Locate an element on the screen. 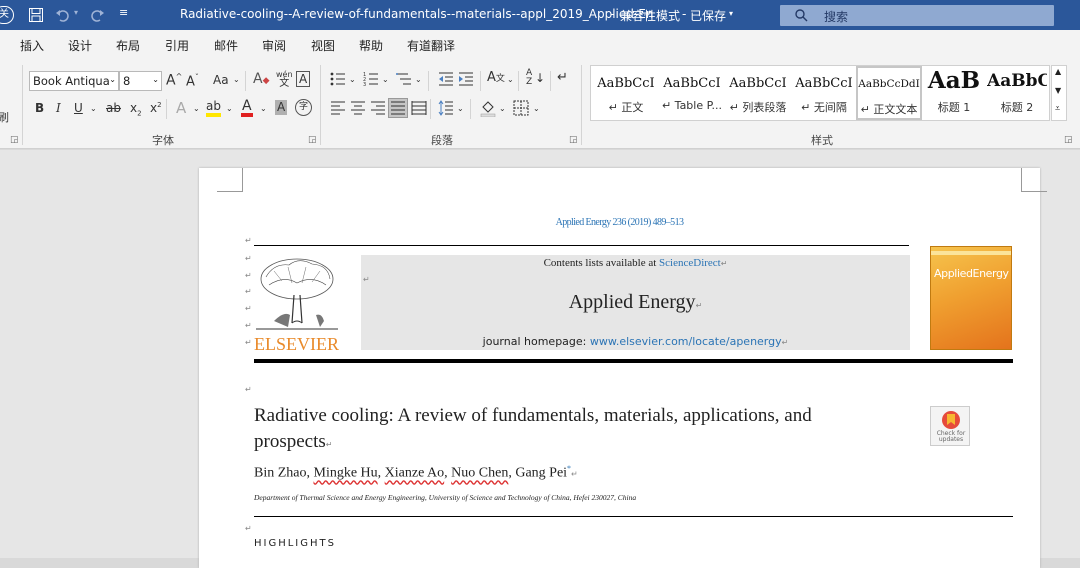 The width and height of the screenshot is (1080, 568). sciencedirect-link: ScienceDirect is located at coordinates (690, 263).